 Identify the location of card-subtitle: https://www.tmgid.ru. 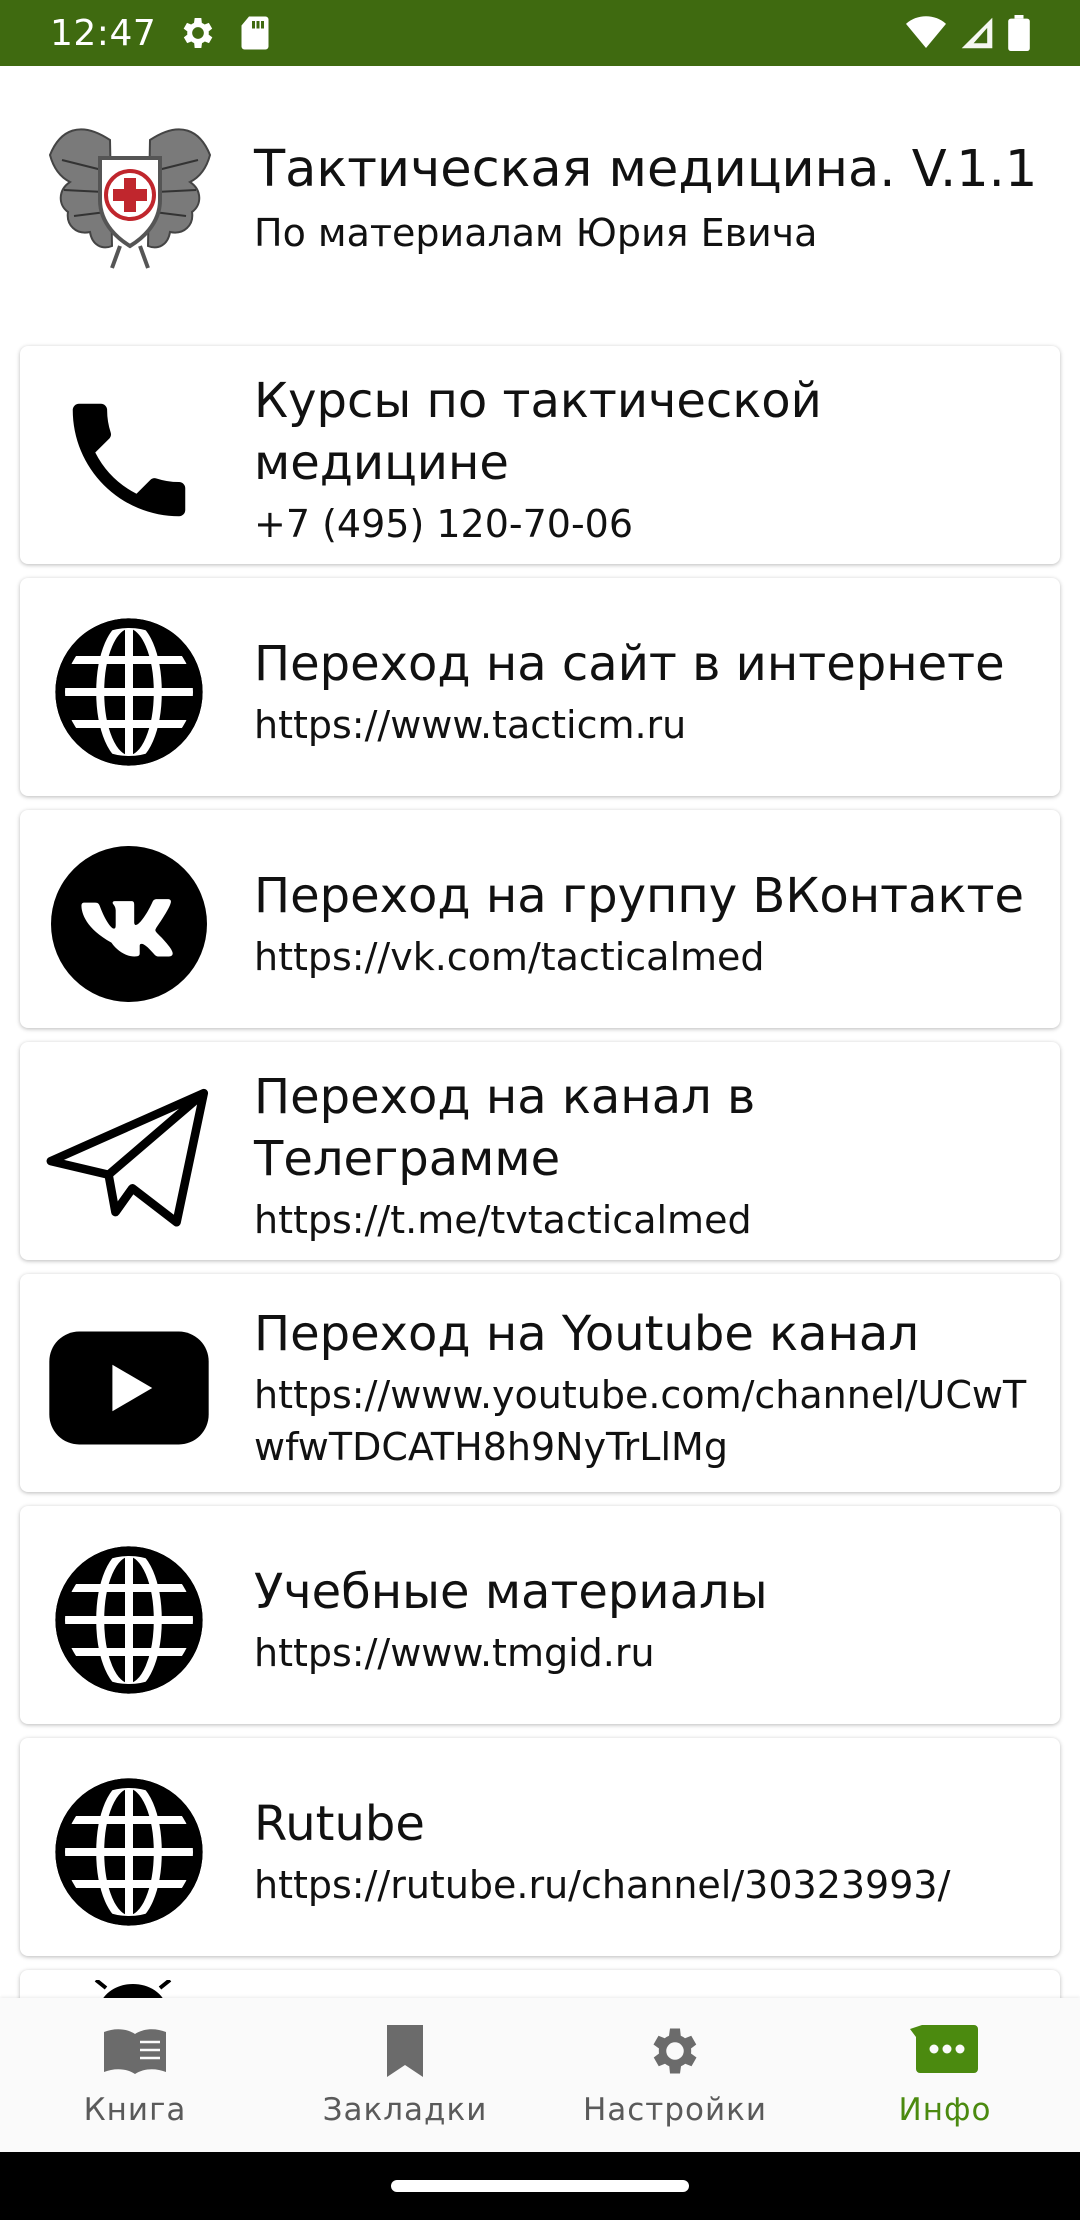
(454, 1653).